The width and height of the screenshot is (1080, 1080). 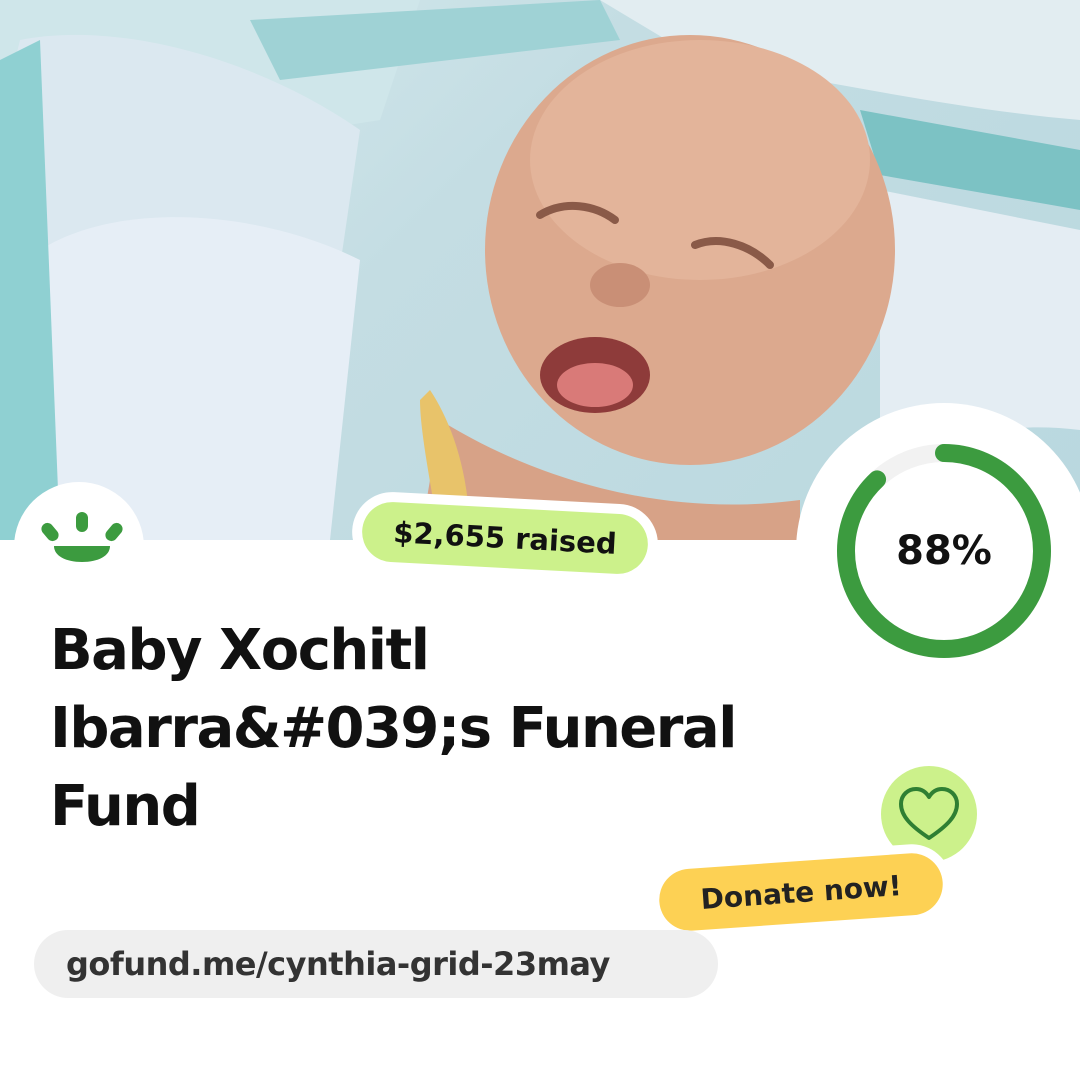 What do you see at coordinates (801, 892) in the screenshot?
I see `donate-now-button: Donate now!` at bounding box center [801, 892].